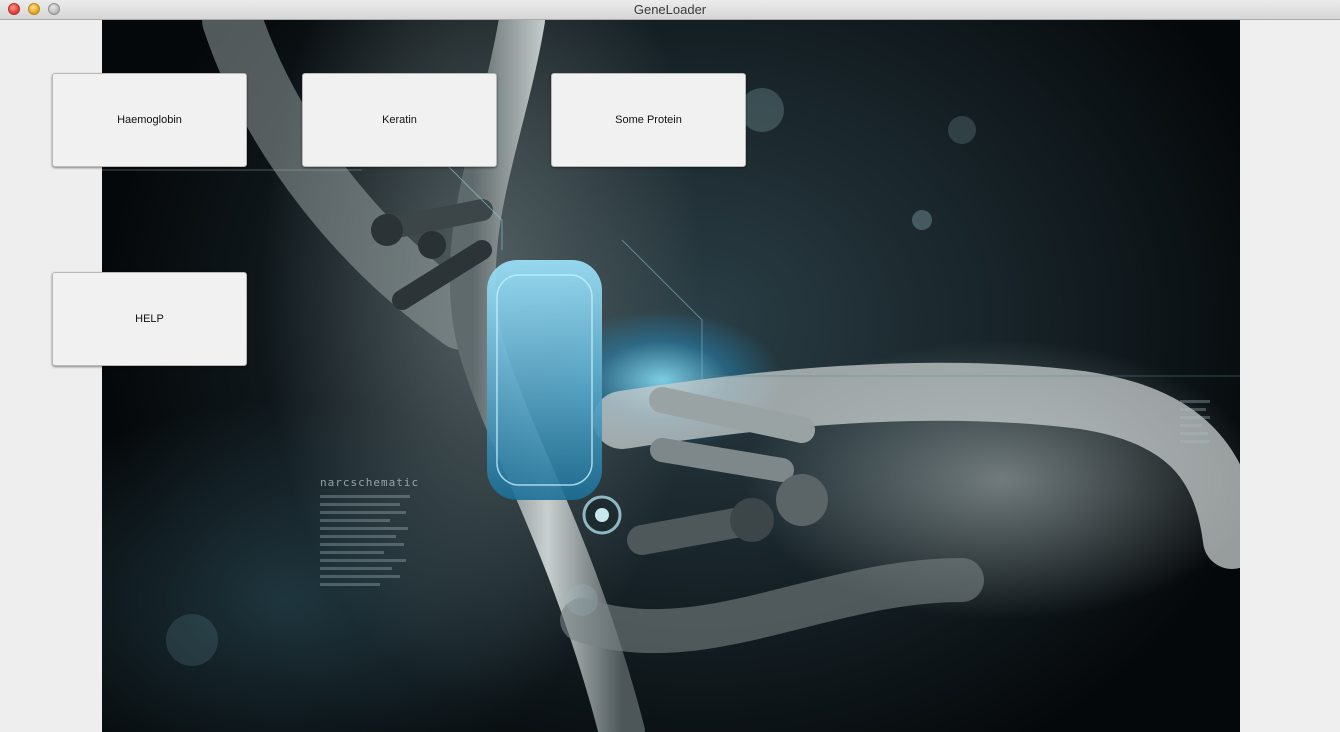  Describe the element at coordinates (399, 120) in the screenshot. I see `keratin-button: Keratin` at that location.